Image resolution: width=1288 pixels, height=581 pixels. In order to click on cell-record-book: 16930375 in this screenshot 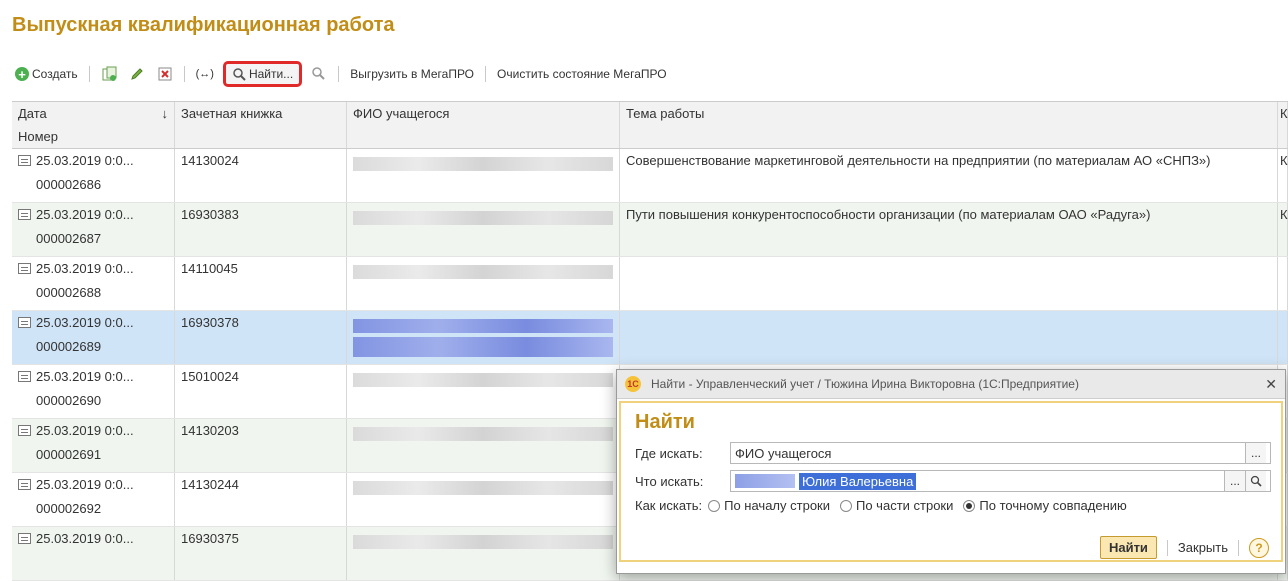, I will do `click(261, 553)`.